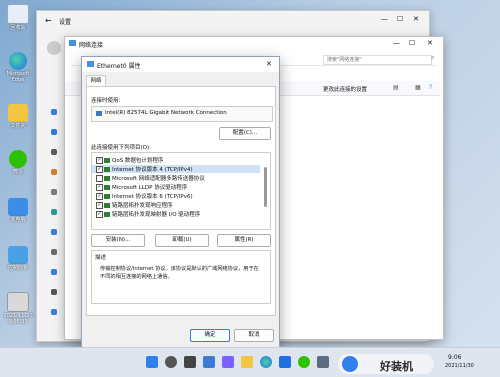 The width and height of the screenshot is (500, 377). I want to click on items-label: 此连接使用下列项目(O):, so click(121, 148).